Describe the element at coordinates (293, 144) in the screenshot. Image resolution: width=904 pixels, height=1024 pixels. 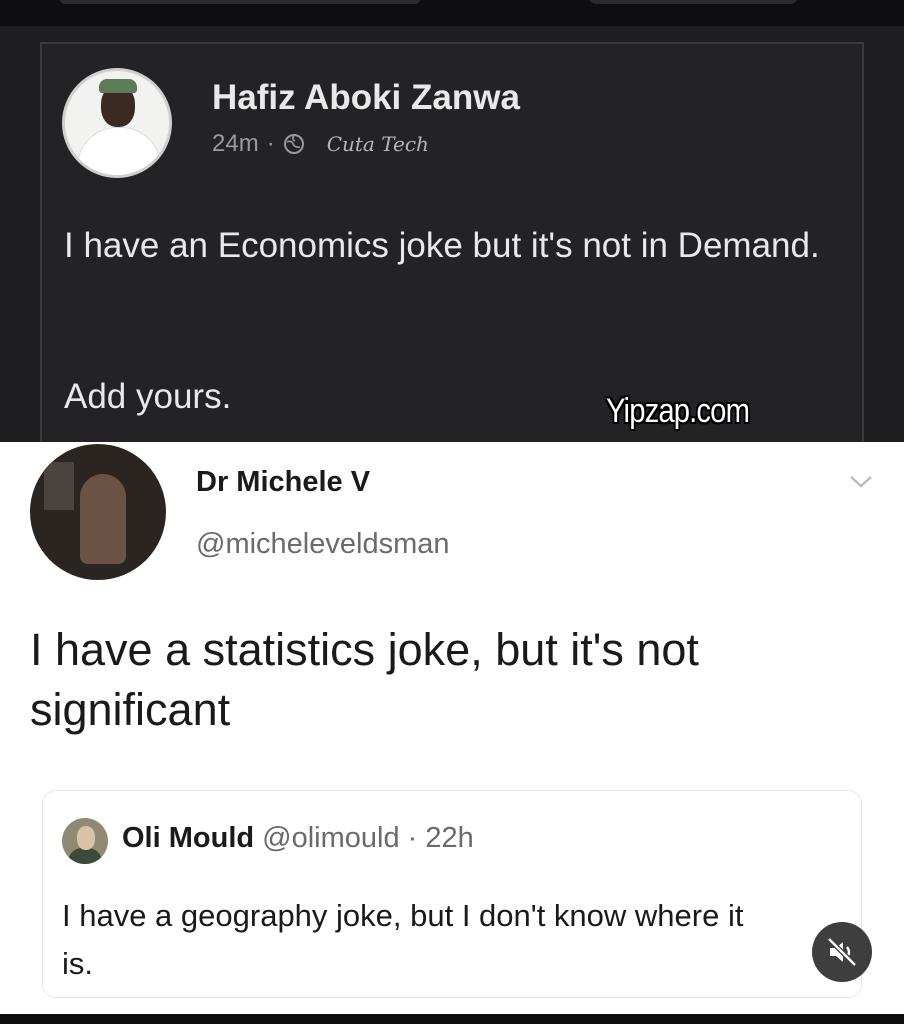
I see `globe-icon` at that location.